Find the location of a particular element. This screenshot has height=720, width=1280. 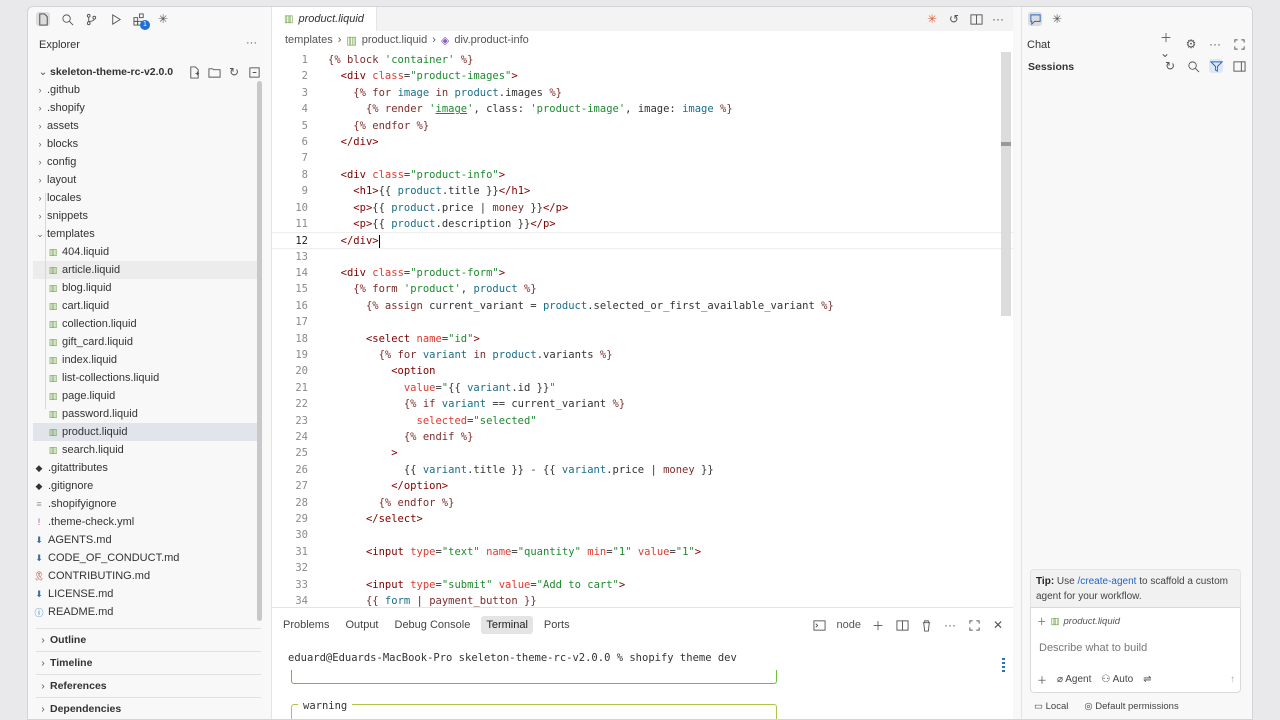

tree-item: ▥ collection.liquid is located at coordinates (145, 324).